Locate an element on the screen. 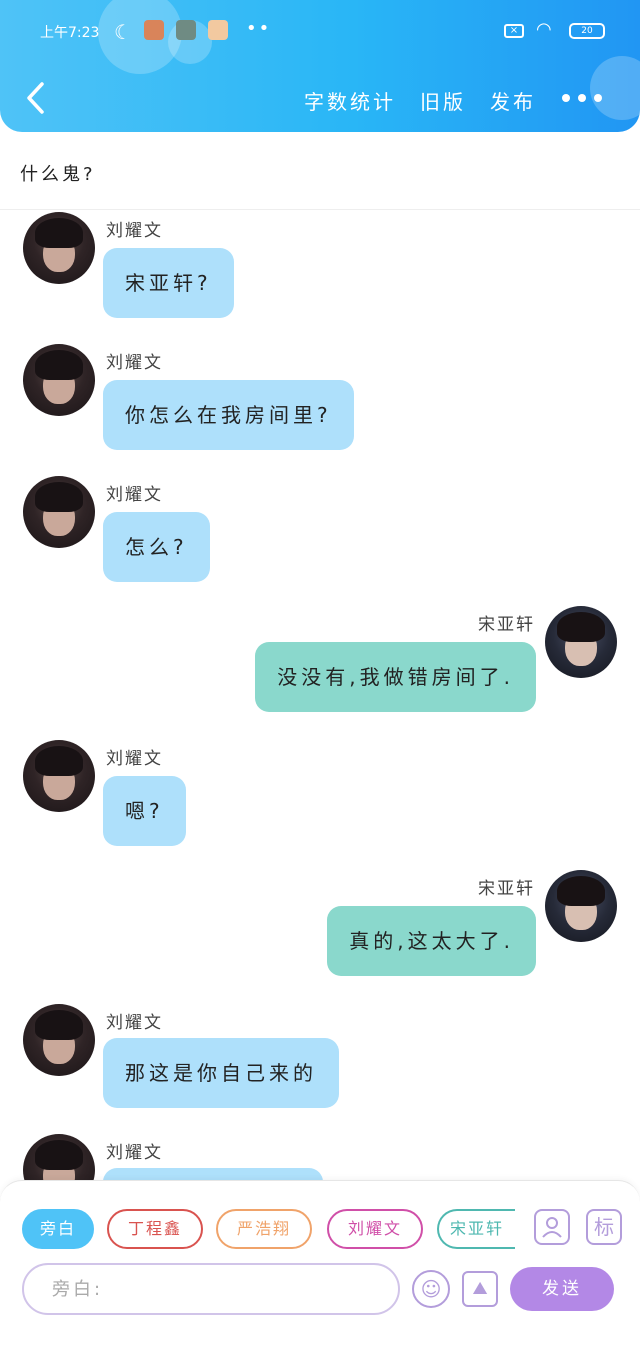  add-character-button is located at coordinates (552, 1227).